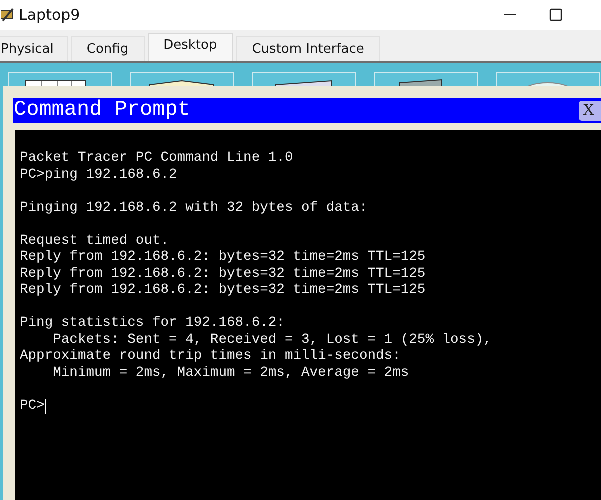  What do you see at coordinates (590, 110) in the screenshot?
I see `close-button: X` at bounding box center [590, 110].